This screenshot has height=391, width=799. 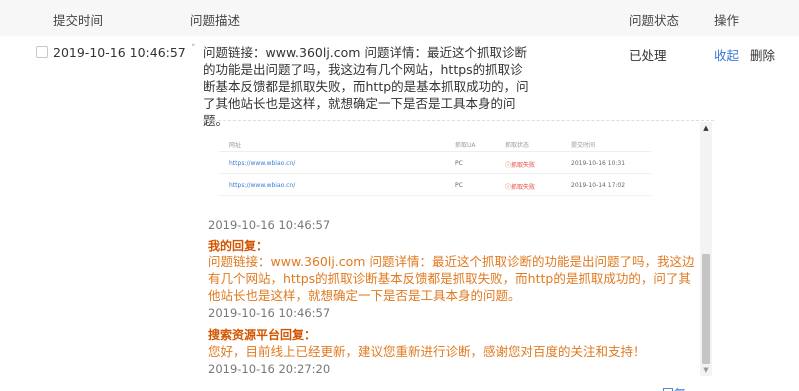 What do you see at coordinates (598, 163) in the screenshot?
I see `attachment-time: 2019-10-16 10:31` at bounding box center [598, 163].